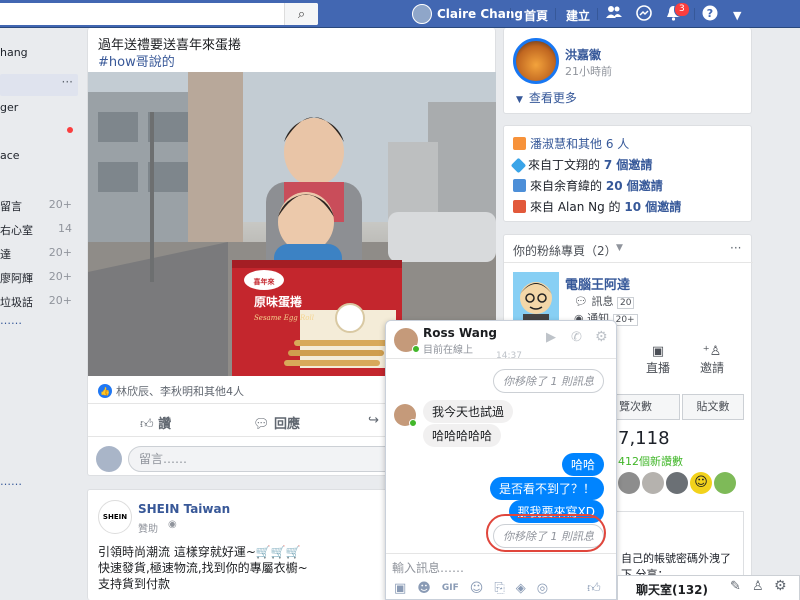 The image size is (800, 600). I want to click on group-icon: ♙, so click(758, 586).